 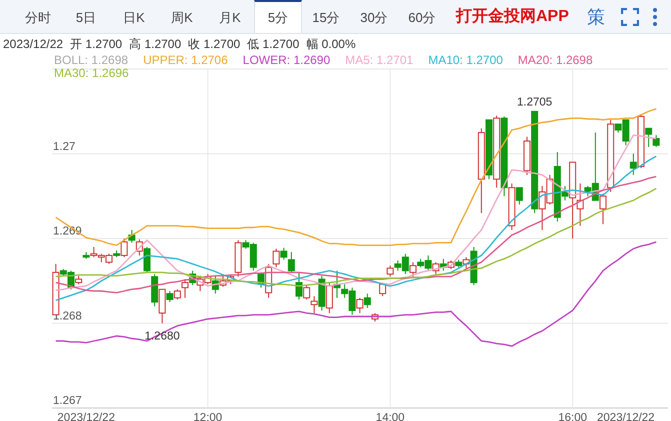 What do you see at coordinates (390, 416) in the screenshot?
I see `x-axis-label: 14:00` at bounding box center [390, 416].